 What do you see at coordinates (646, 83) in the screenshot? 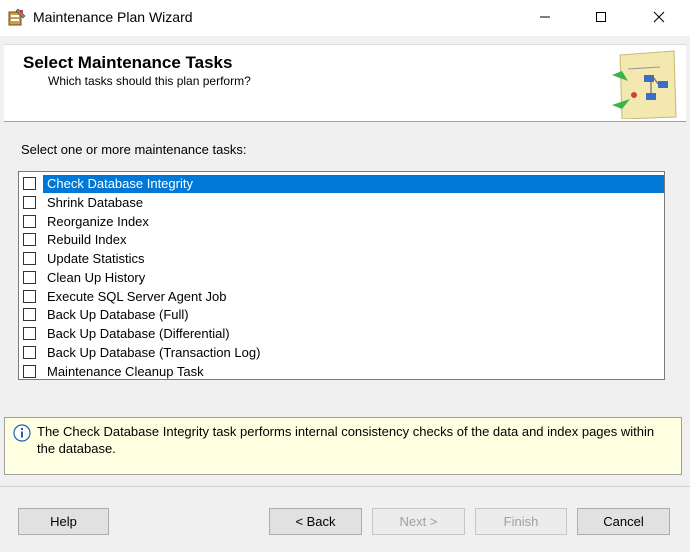
I see `wizard-graphic-icon` at bounding box center [646, 83].